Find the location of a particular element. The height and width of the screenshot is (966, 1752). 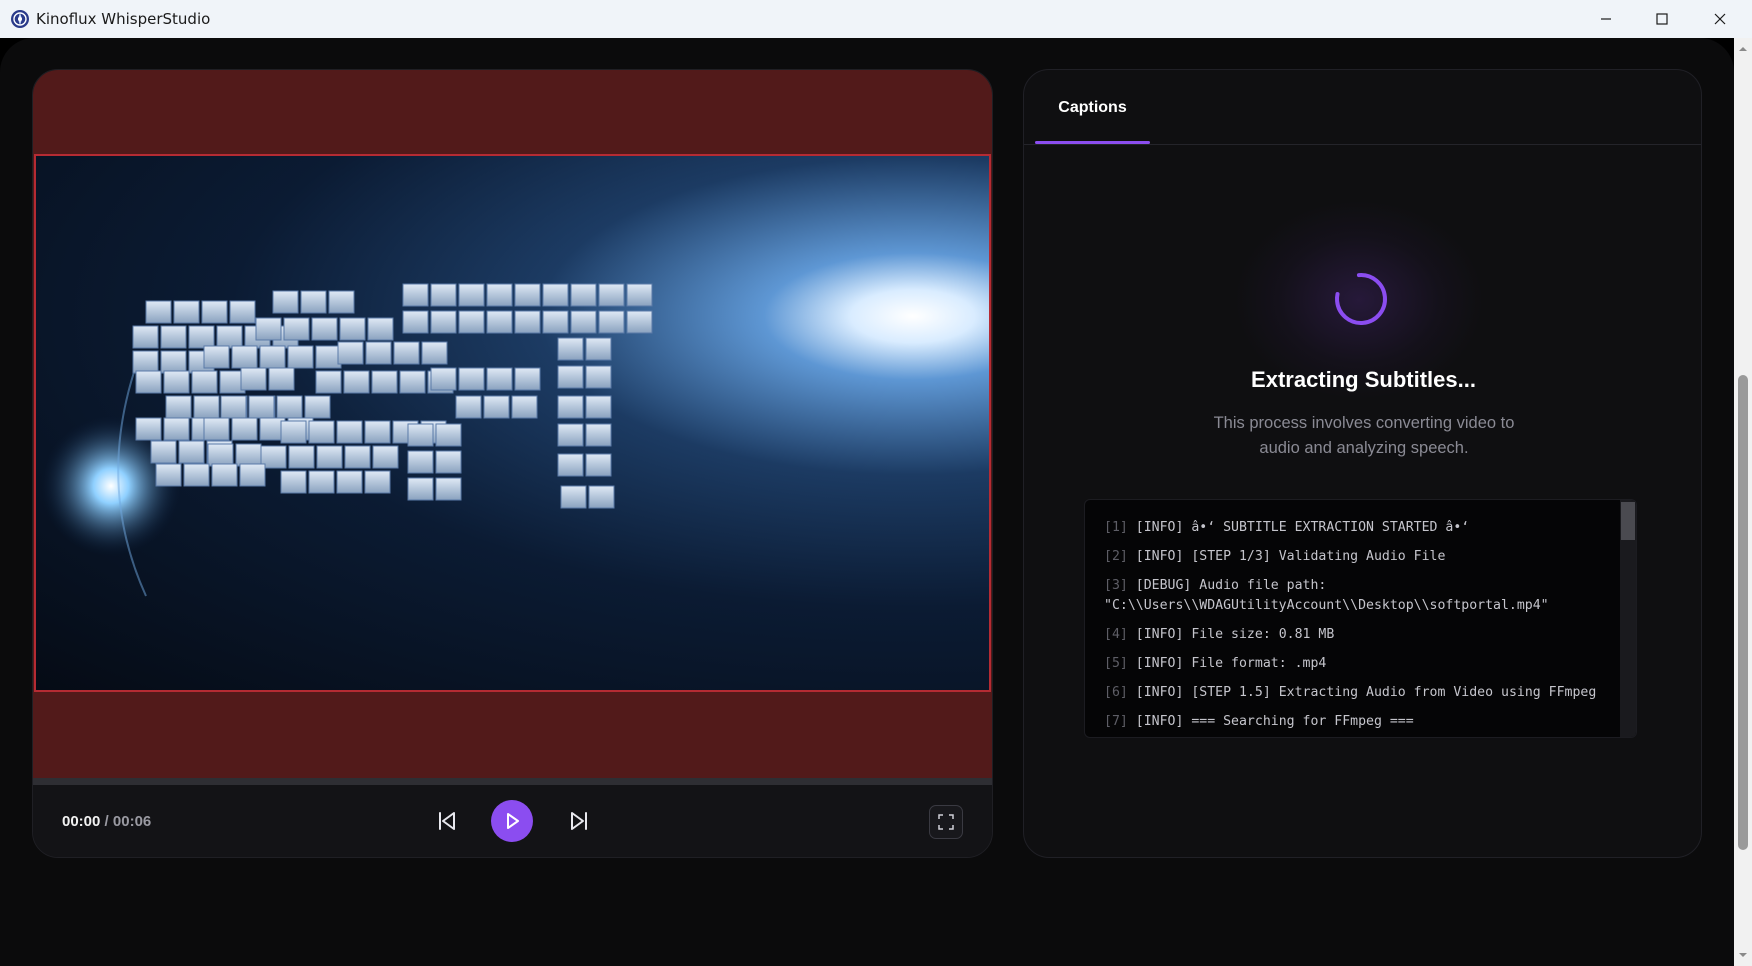

fullscreen-button is located at coordinates (946, 822).